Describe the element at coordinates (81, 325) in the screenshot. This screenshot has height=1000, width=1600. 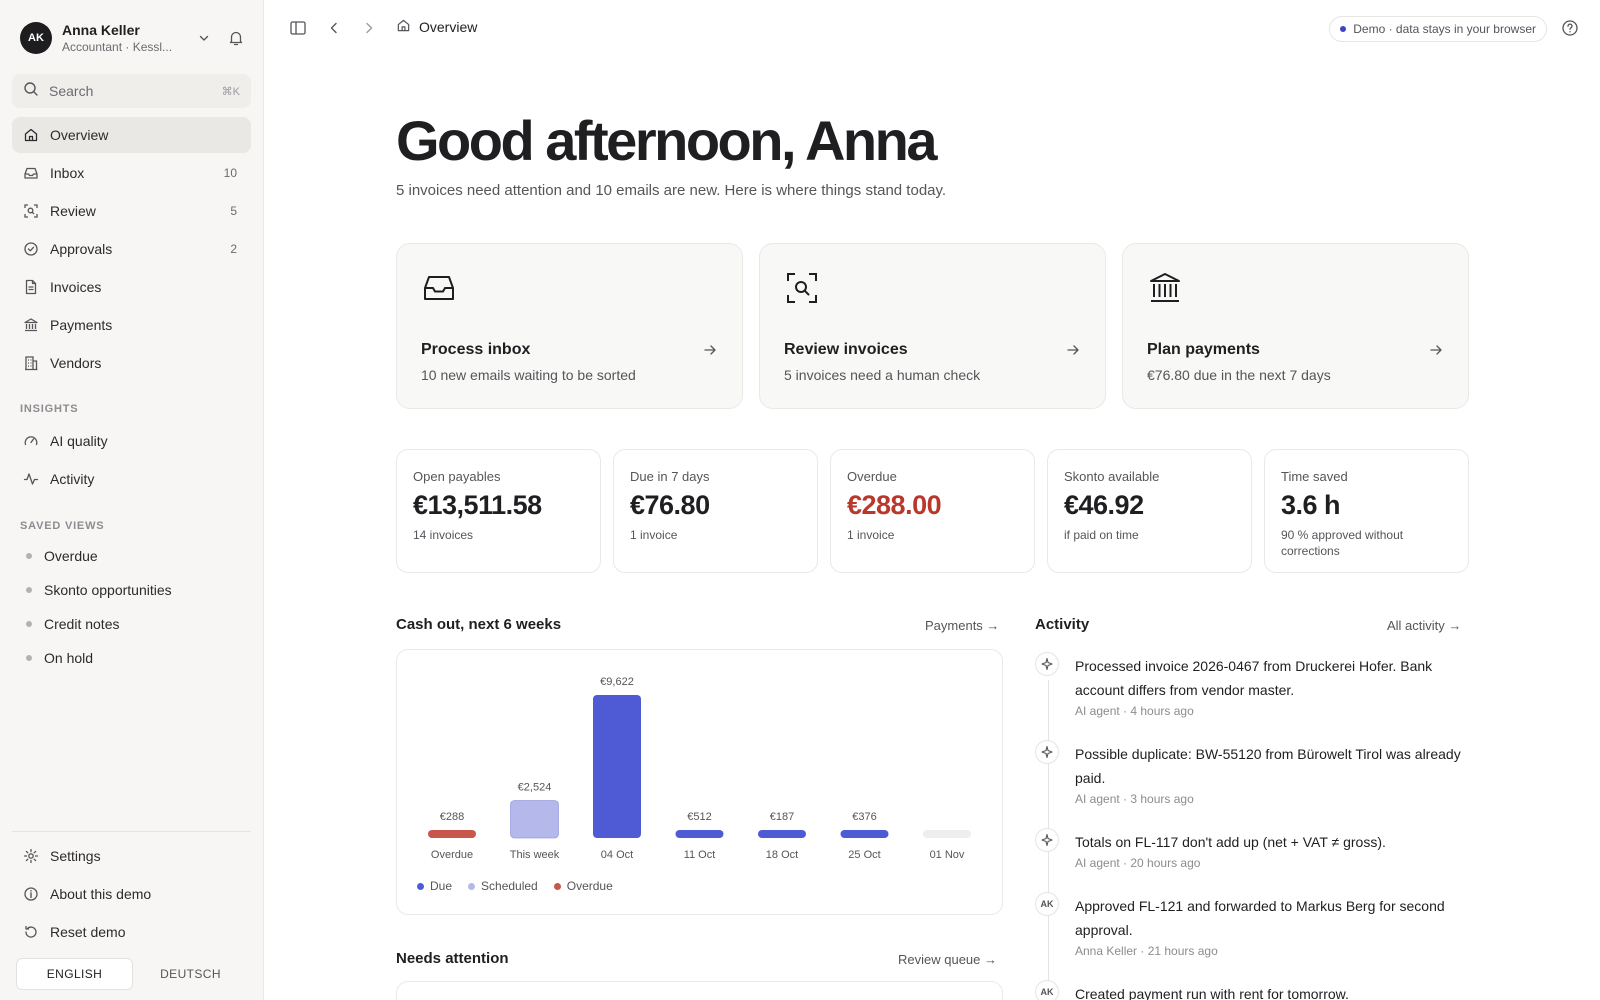
I see `sidebar-item-label: Payments` at that location.